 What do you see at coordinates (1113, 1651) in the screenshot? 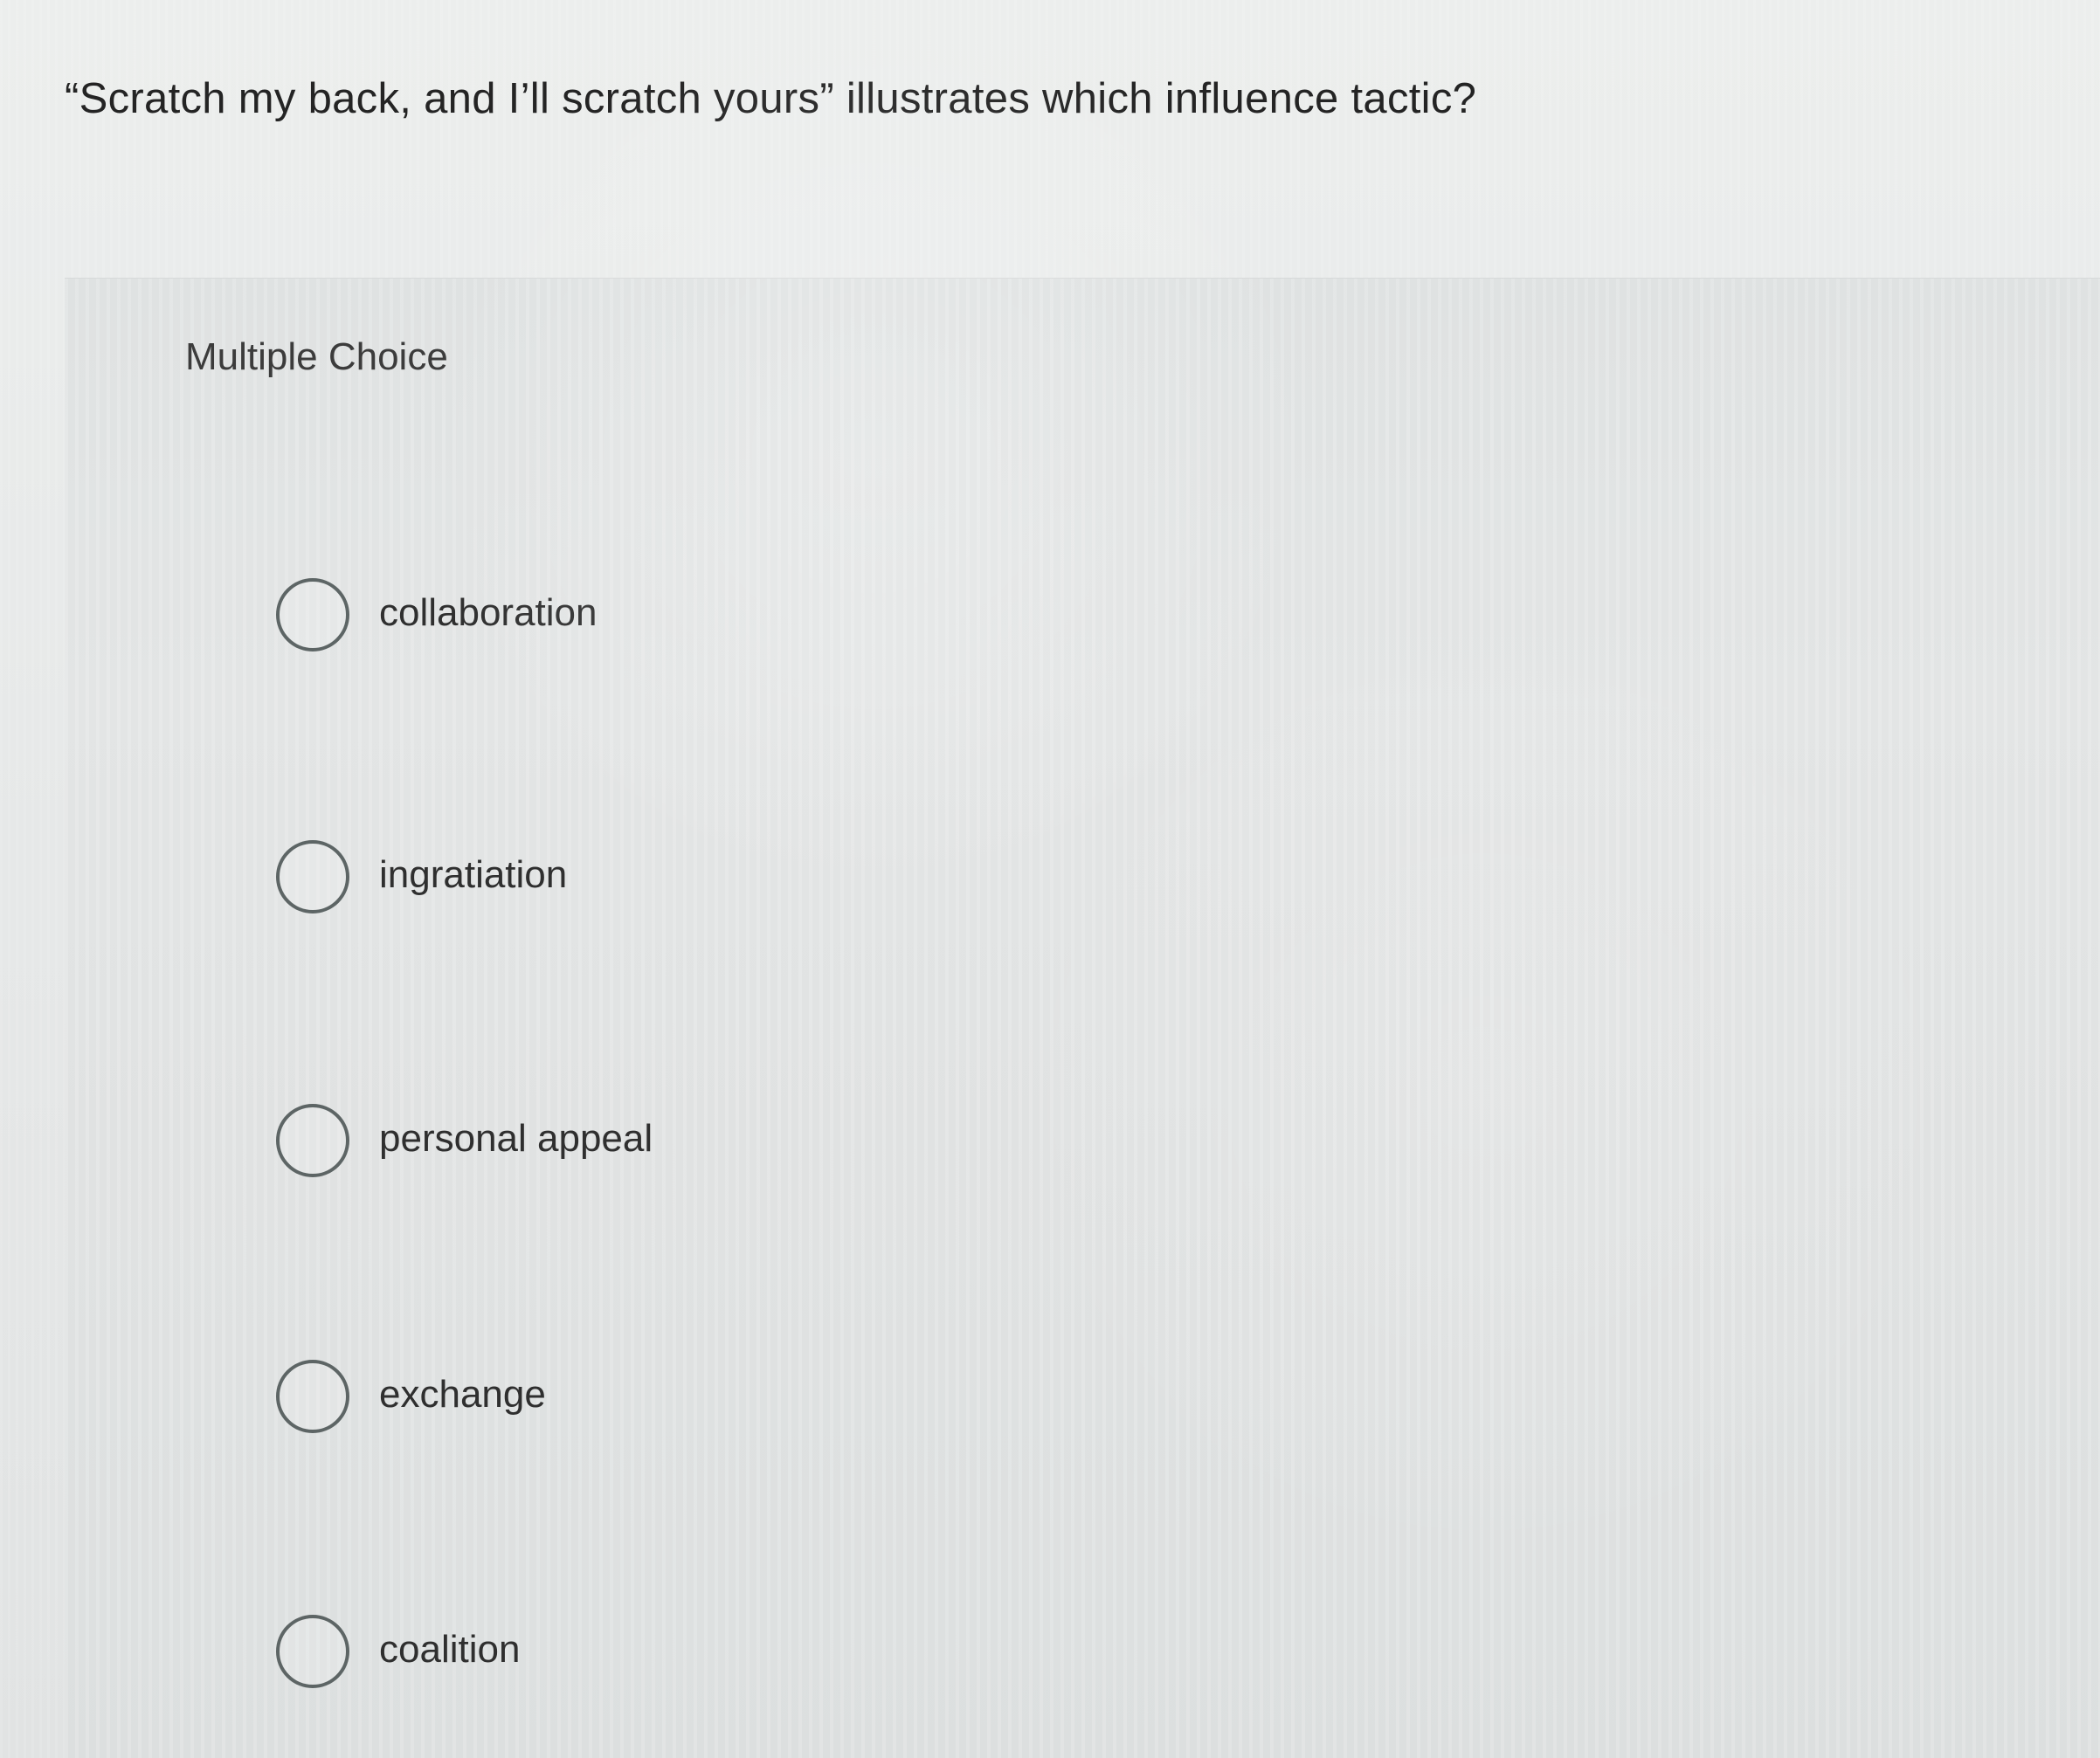
I see `choice-coalition: coalition` at bounding box center [1113, 1651].